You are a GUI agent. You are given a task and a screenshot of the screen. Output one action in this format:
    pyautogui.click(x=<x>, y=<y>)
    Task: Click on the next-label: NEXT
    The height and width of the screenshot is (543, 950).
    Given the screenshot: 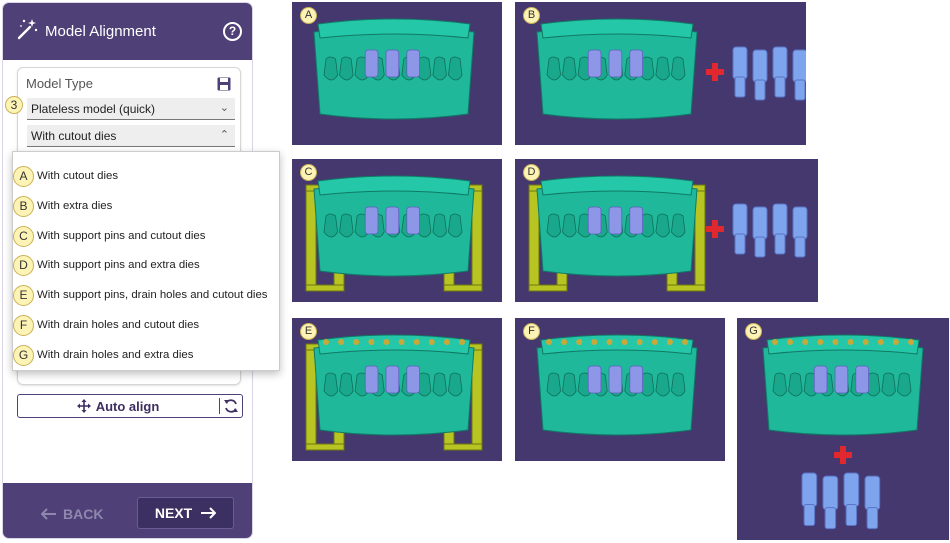 What is the action you would take?
    pyautogui.click(x=173, y=513)
    